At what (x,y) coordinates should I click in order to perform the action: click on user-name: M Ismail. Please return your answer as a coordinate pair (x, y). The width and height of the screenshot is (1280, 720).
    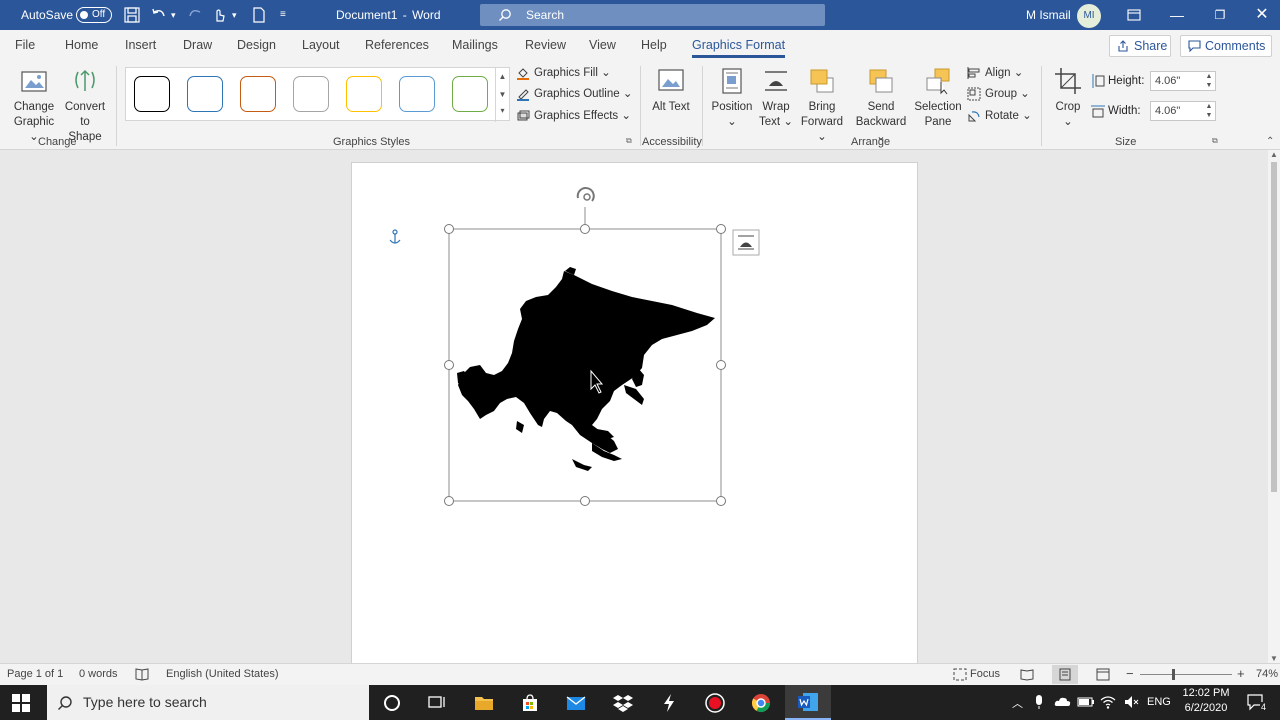
    Looking at the image, I should click on (1048, 15).